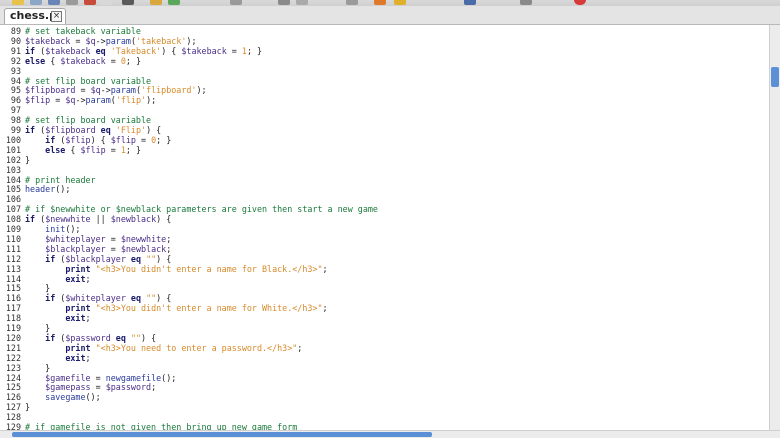 Image resolution: width=780 pixels, height=438 pixels. I want to click on code-line: 128, so click(384, 417).